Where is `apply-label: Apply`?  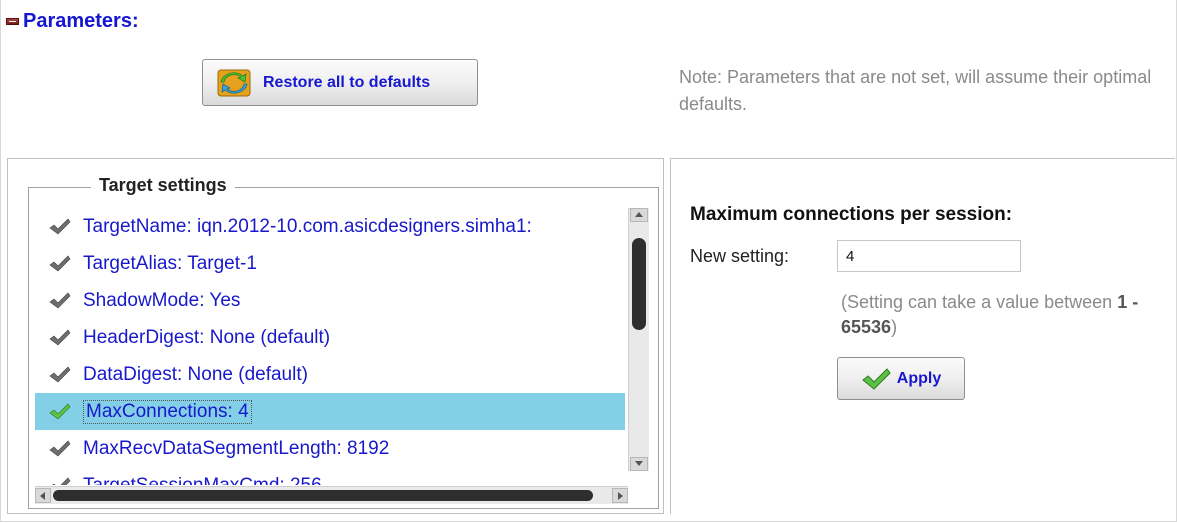
apply-label: Apply is located at coordinates (919, 378).